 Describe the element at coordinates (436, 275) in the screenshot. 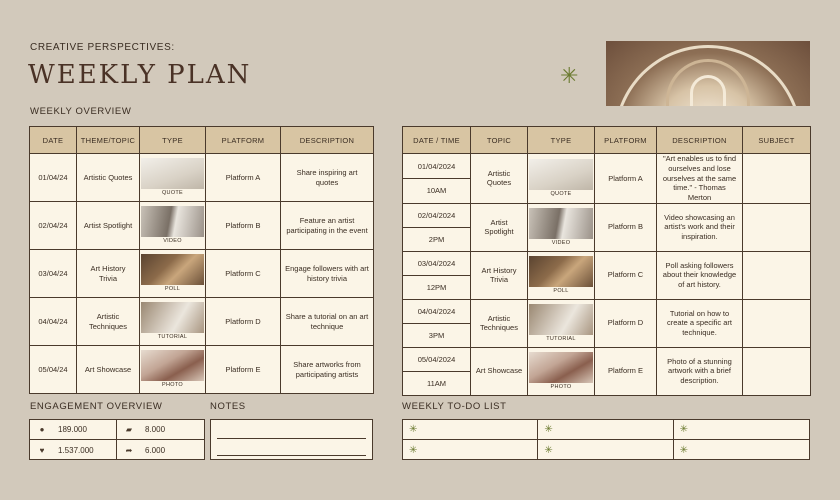

I see `datetime-cell: 03/04/2024 12PM` at that location.